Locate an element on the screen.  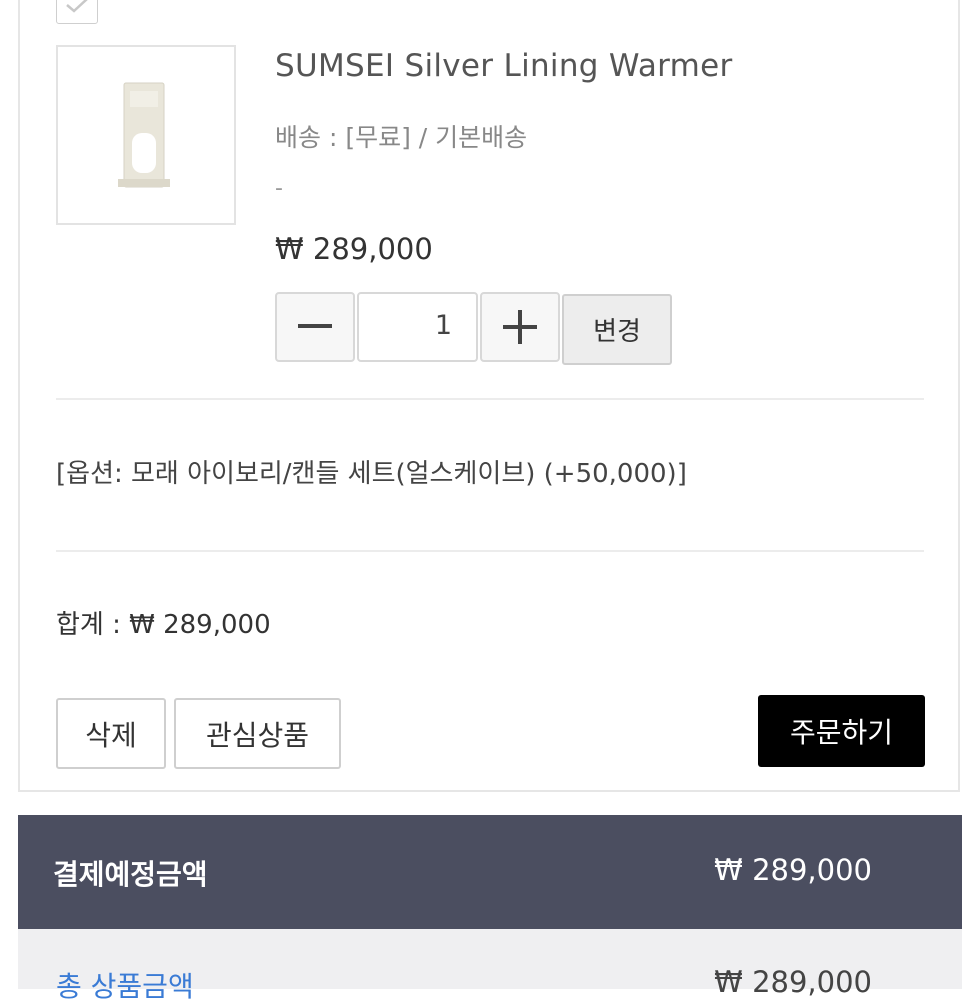
option-text: [옵션: 모래 아이보리/캔들 세트(얼스케이브) (+50,000)] is located at coordinates (371, 474).